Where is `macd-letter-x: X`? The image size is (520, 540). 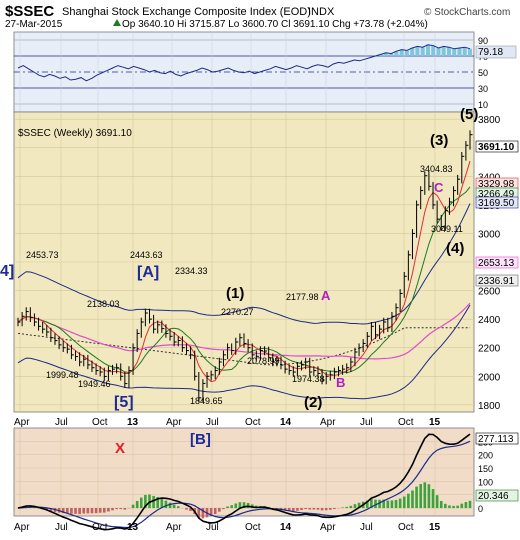
macd-letter-x: X is located at coordinates (120, 448).